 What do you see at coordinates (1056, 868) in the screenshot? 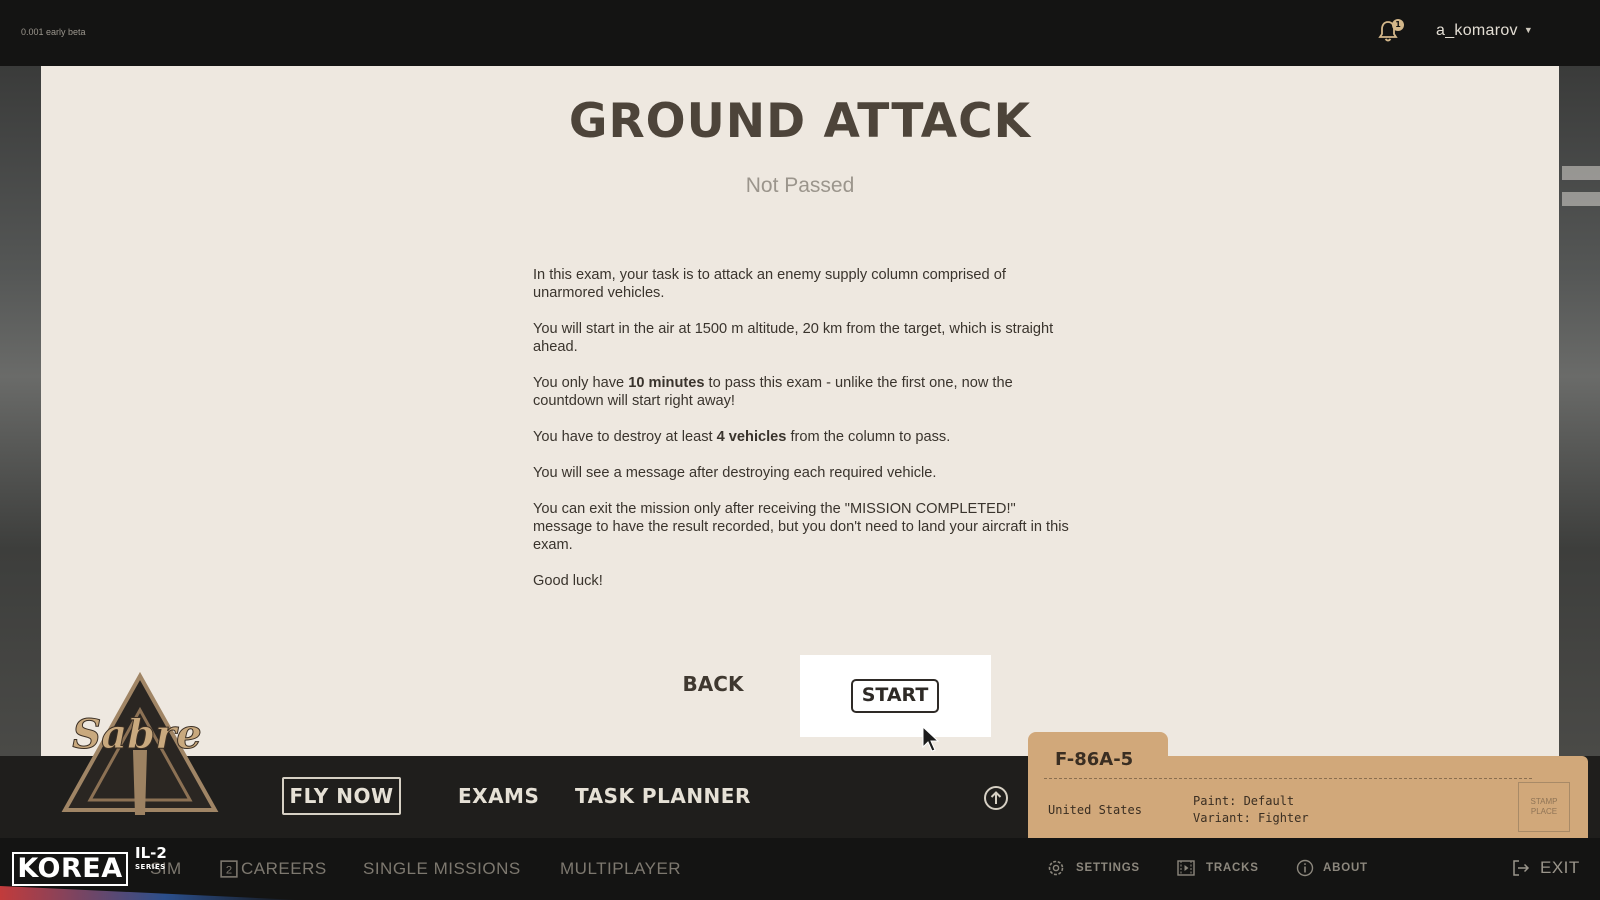
I see `gear-icon` at bounding box center [1056, 868].